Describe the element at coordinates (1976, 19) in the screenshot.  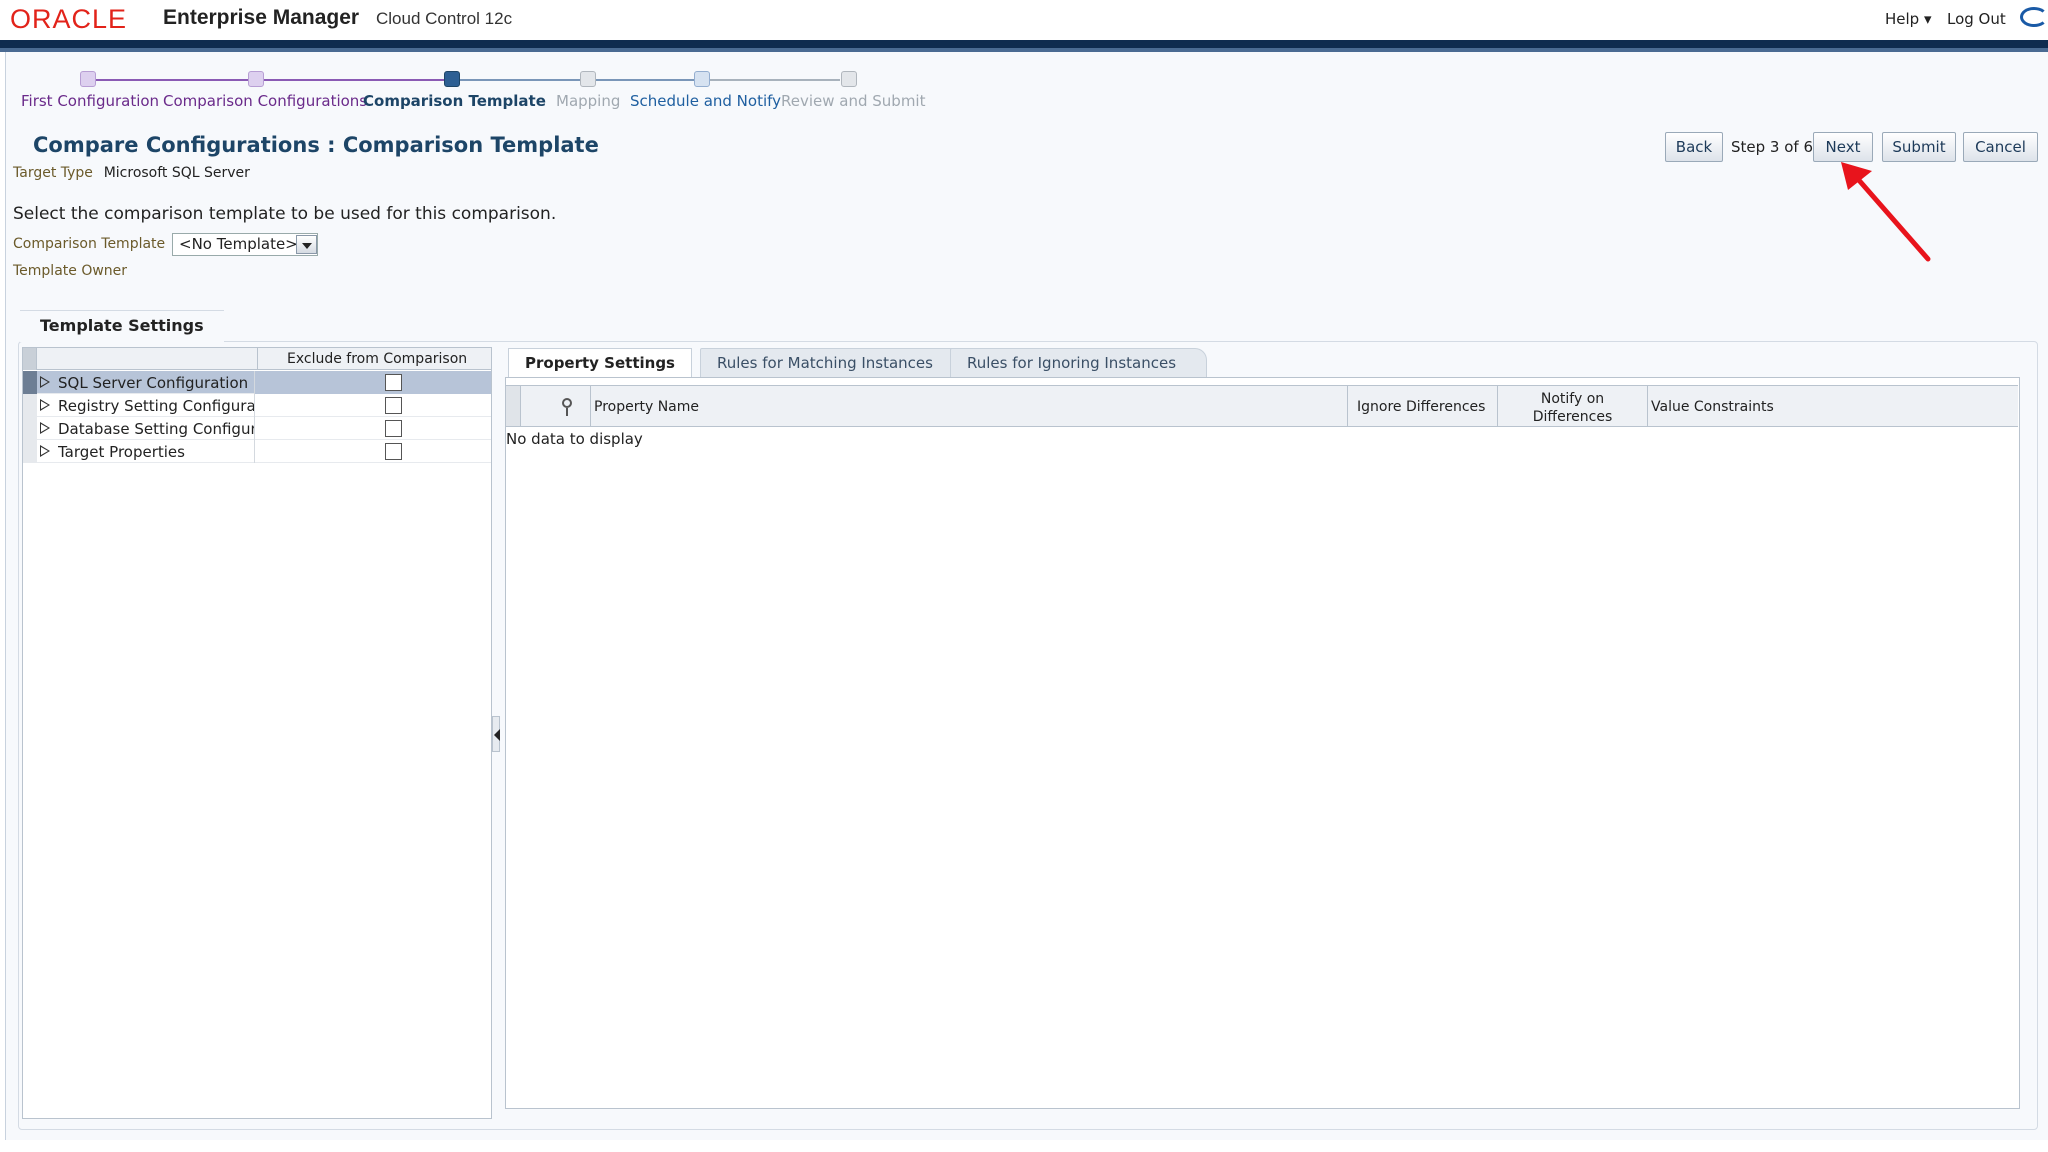
I see `logout-link: Log Out` at that location.